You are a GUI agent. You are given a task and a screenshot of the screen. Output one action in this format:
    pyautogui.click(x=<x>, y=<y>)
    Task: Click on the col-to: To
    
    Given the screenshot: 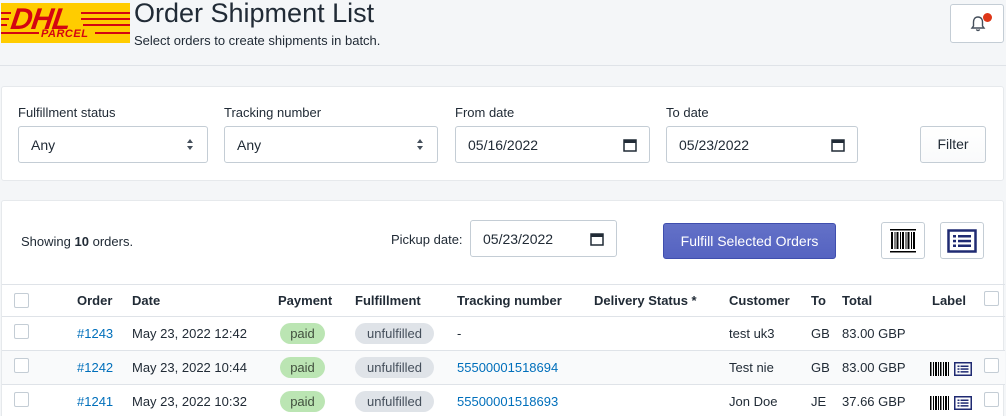 What is the action you would take?
    pyautogui.click(x=818, y=300)
    